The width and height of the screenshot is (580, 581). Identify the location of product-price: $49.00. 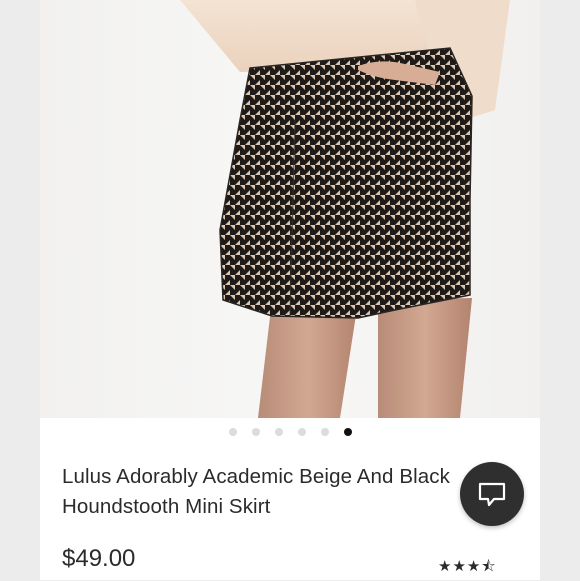
(99, 558).